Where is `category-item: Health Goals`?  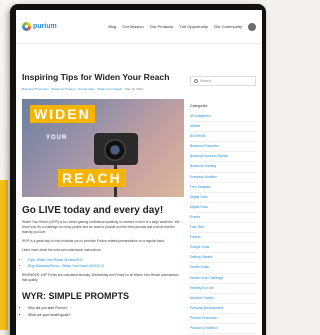
category-item: Health Goals is located at coordinates (223, 268).